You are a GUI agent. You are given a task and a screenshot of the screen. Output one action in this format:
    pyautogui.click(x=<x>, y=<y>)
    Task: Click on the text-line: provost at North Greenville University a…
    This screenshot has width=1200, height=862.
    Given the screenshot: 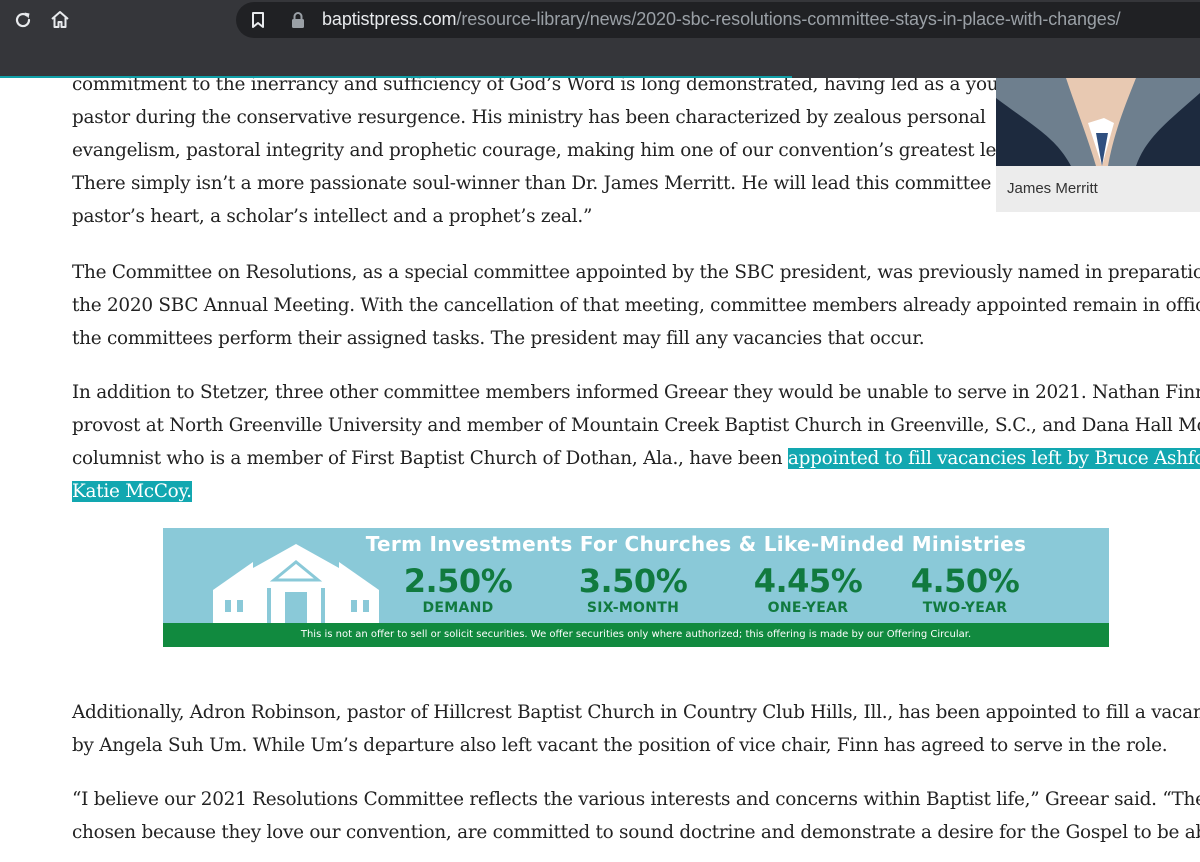 What is the action you would take?
    pyautogui.click(x=636, y=425)
    